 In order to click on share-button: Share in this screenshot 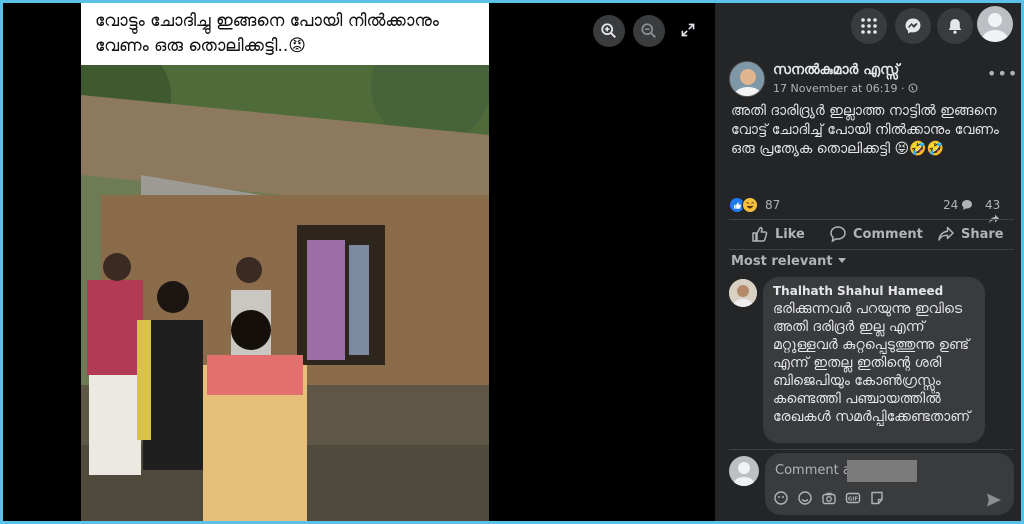, I will do `click(970, 234)`.